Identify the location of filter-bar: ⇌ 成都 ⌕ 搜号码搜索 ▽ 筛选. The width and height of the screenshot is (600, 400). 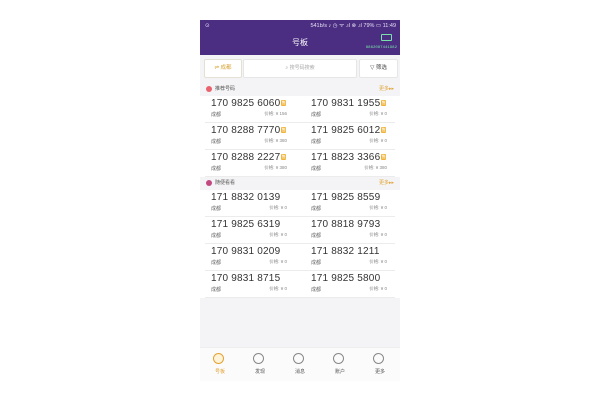
(300, 68).